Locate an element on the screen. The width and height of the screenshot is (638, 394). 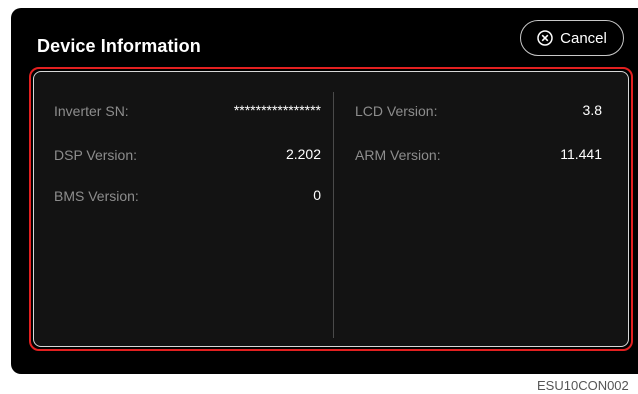
figure-code: ESU10CON002 is located at coordinates (583, 385).